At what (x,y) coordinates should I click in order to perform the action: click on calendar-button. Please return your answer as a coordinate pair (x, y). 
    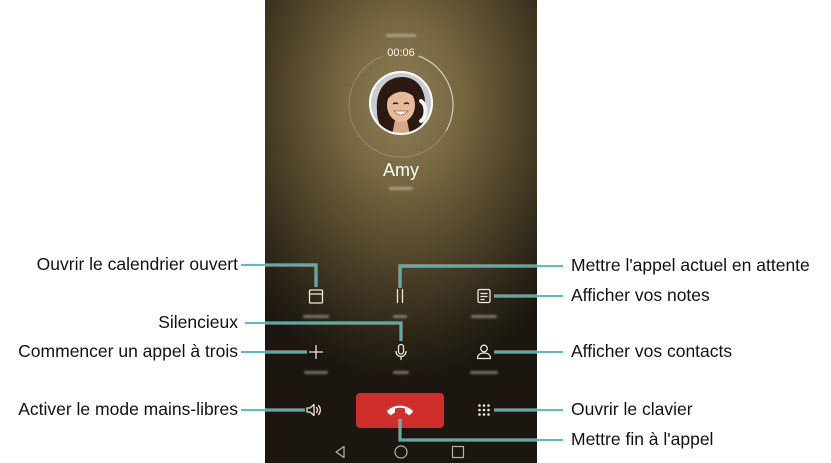
    Looking at the image, I should click on (316, 296).